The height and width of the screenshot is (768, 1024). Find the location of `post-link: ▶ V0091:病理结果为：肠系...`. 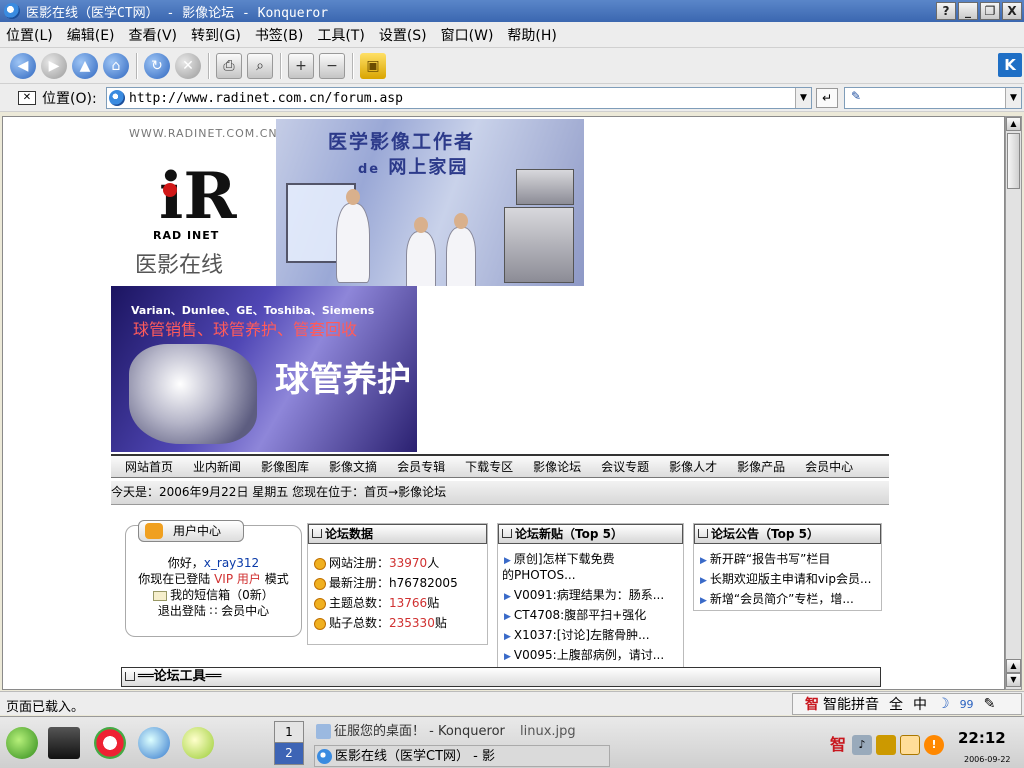

post-link: ▶ V0091:病理结果为：肠系... is located at coordinates (584, 594).